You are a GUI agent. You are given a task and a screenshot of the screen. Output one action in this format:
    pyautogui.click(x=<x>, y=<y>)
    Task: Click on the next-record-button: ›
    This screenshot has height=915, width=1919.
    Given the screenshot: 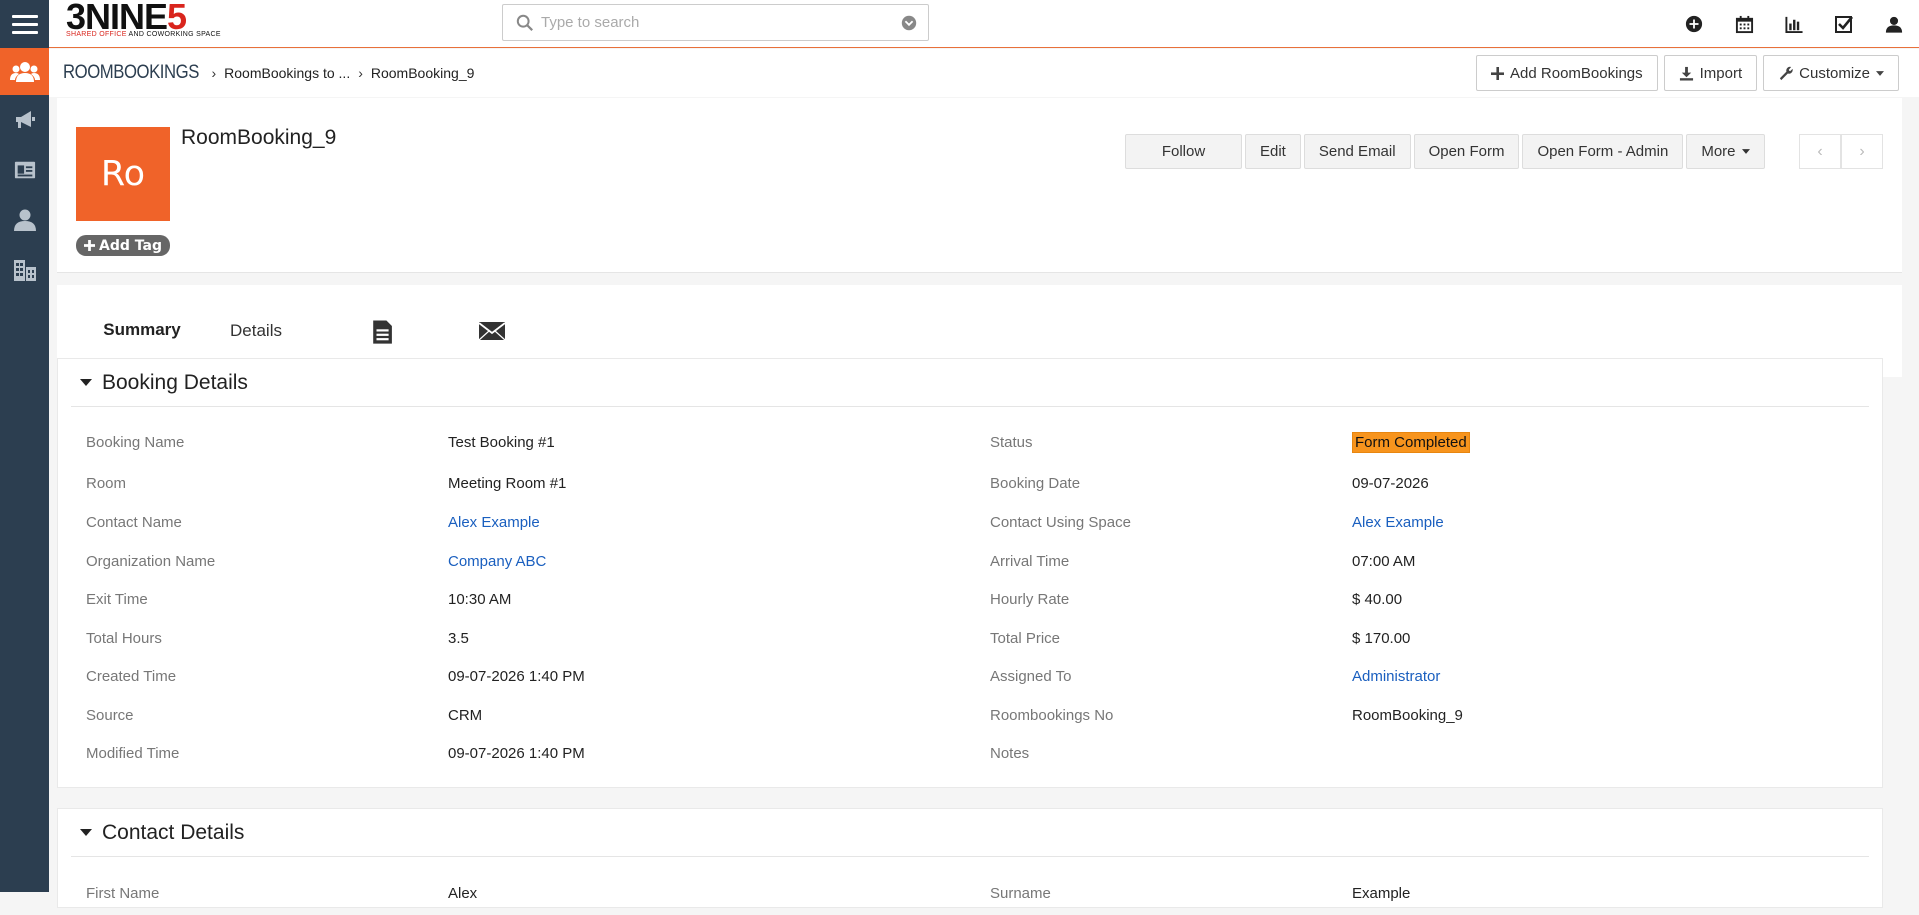 What is the action you would take?
    pyautogui.click(x=1862, y=151)
    